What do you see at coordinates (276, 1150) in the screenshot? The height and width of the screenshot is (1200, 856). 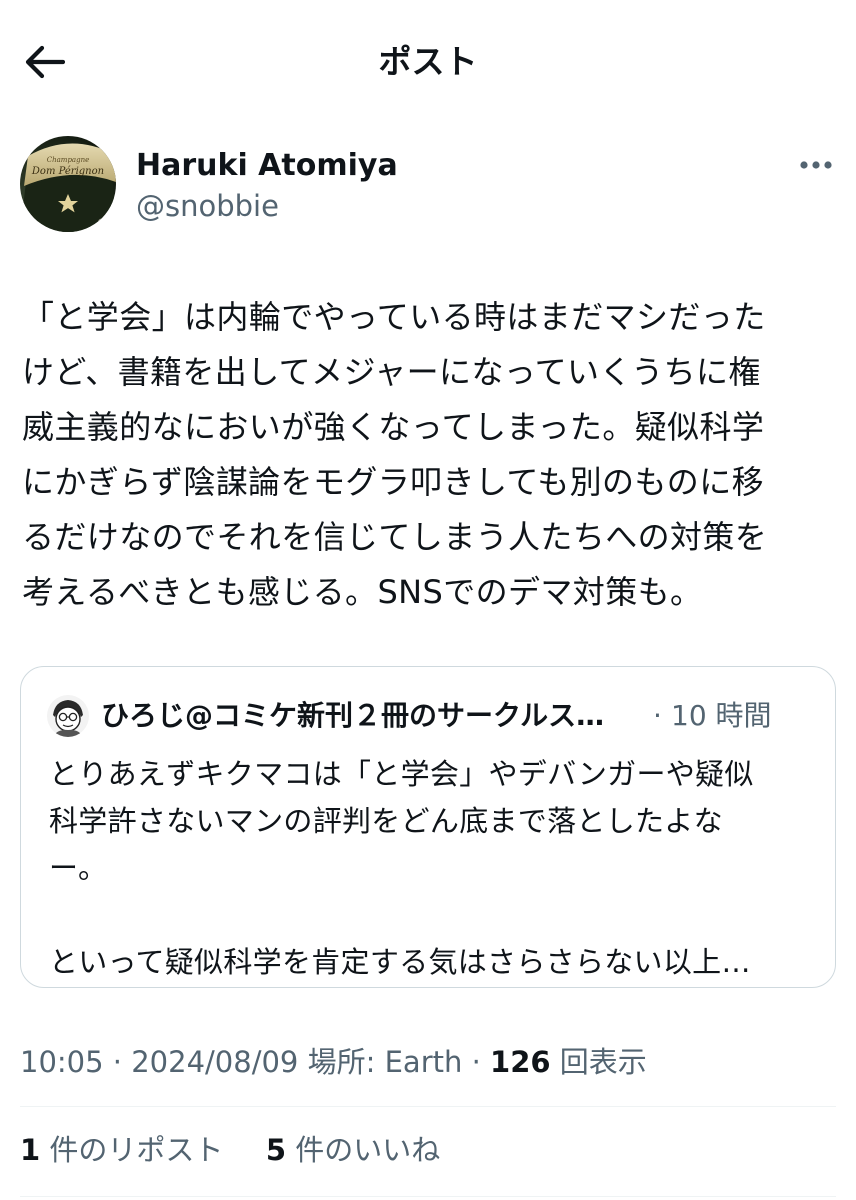 I see `likes-count: 5` at bounding box center [276, 1150].